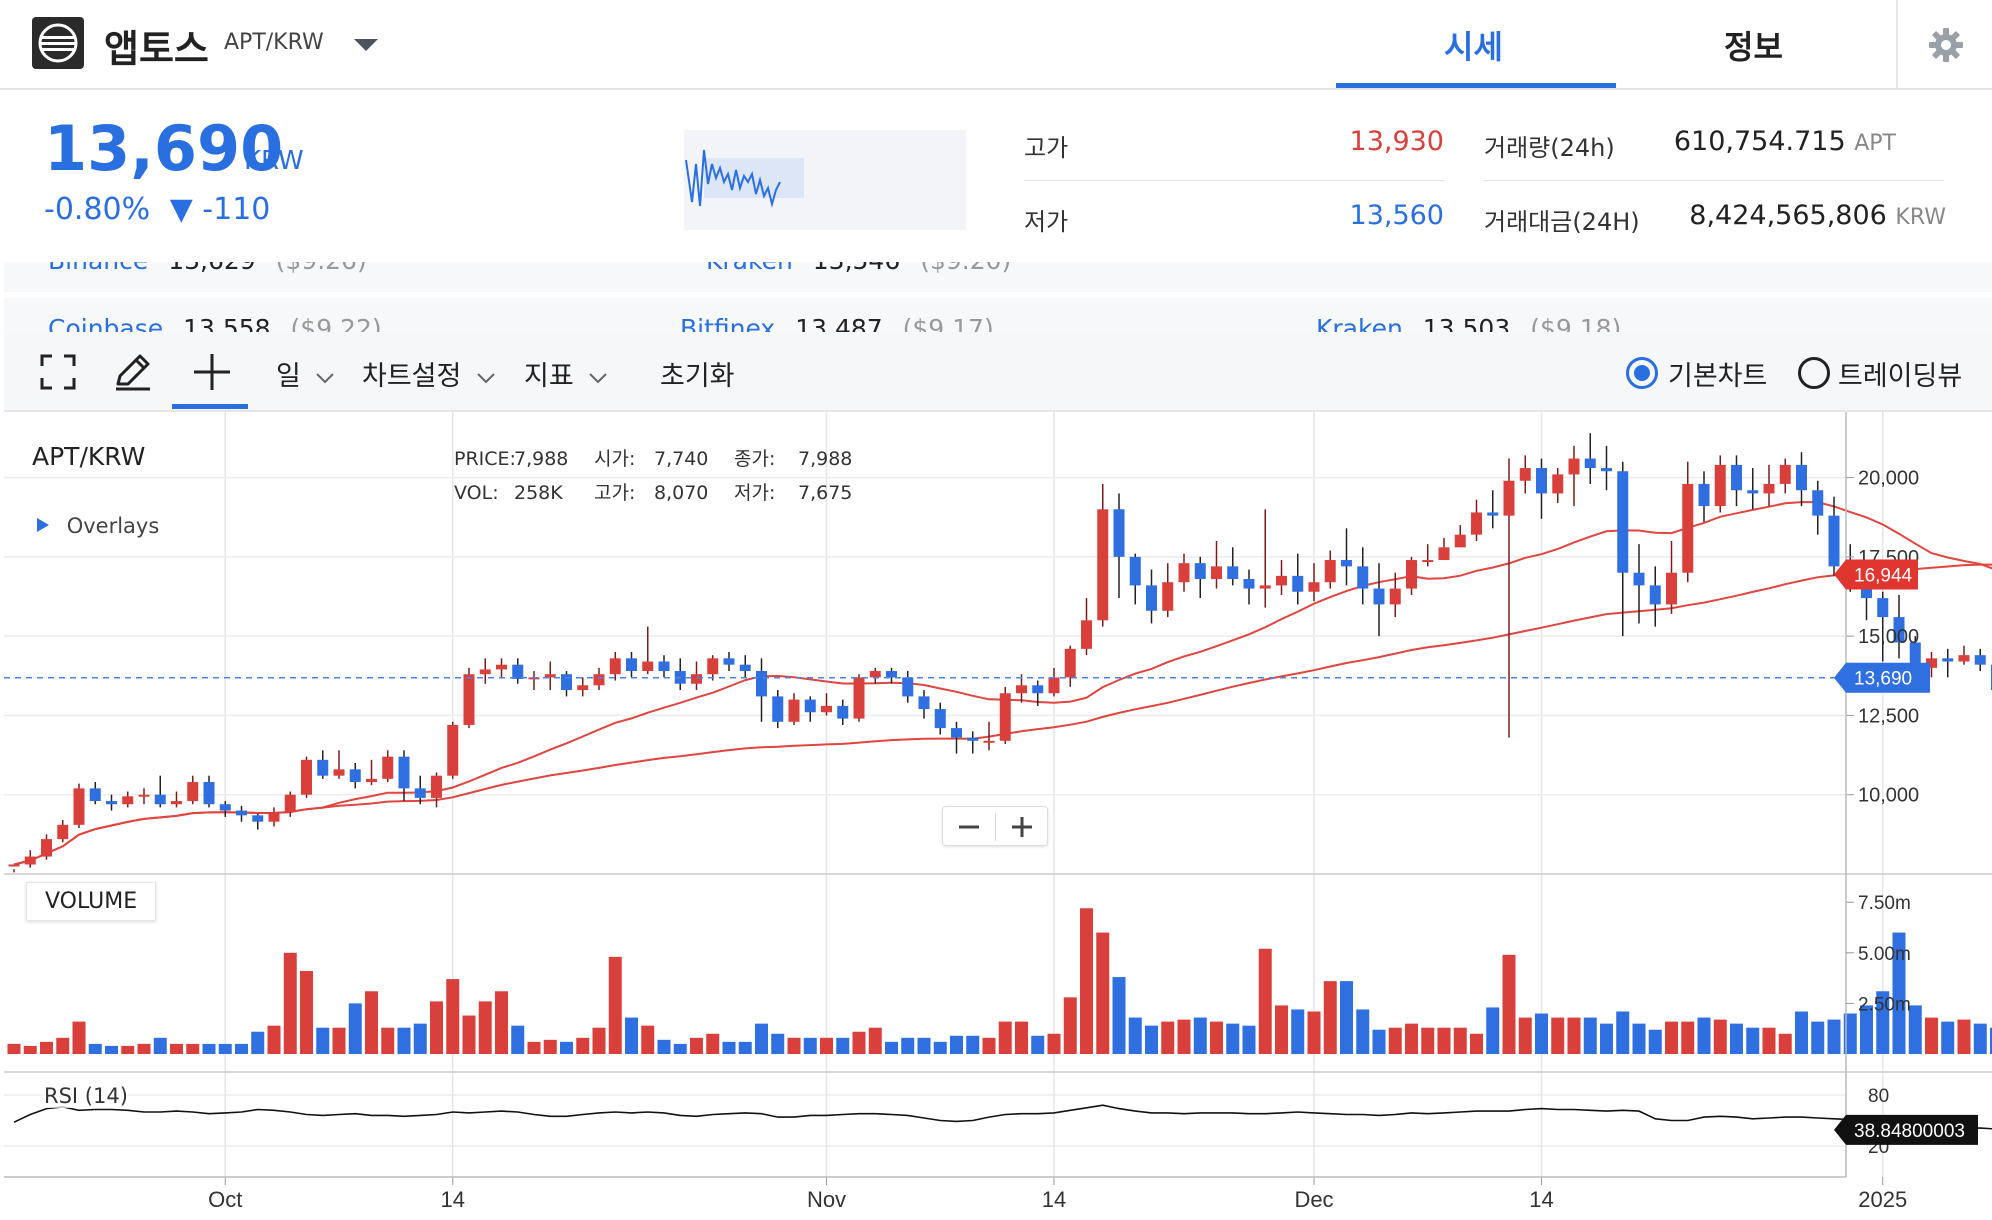 Image resolution: width=1992 pixels, height=1220 pixels. Describe the element at coordinates (1562, 222) in the screenshot. I see `trade-value-label: 거래대금(24H)` at that location.